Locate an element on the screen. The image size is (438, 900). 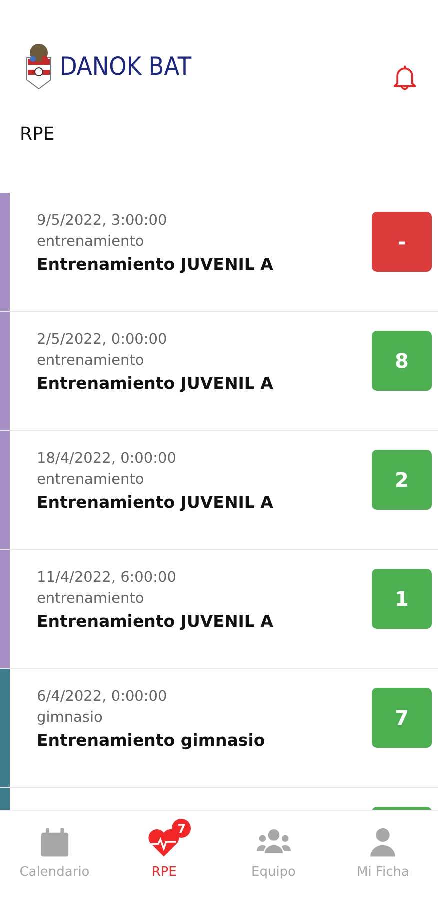
session-row: 11/4/2022, 6:00:00 entrenamiento Entrenamiento JUVENIL A 1 is located at coordinates (219, 609).